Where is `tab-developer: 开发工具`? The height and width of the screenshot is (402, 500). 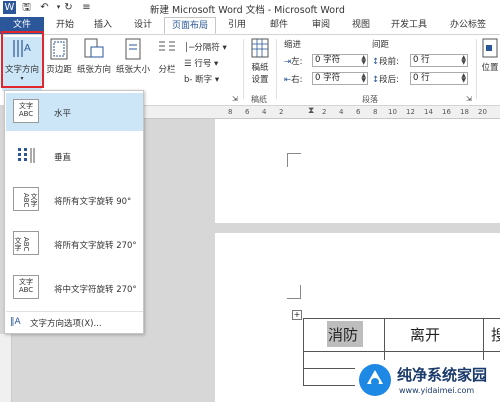
tab-developer: 开发工具 is located at coordinates (409, 25).